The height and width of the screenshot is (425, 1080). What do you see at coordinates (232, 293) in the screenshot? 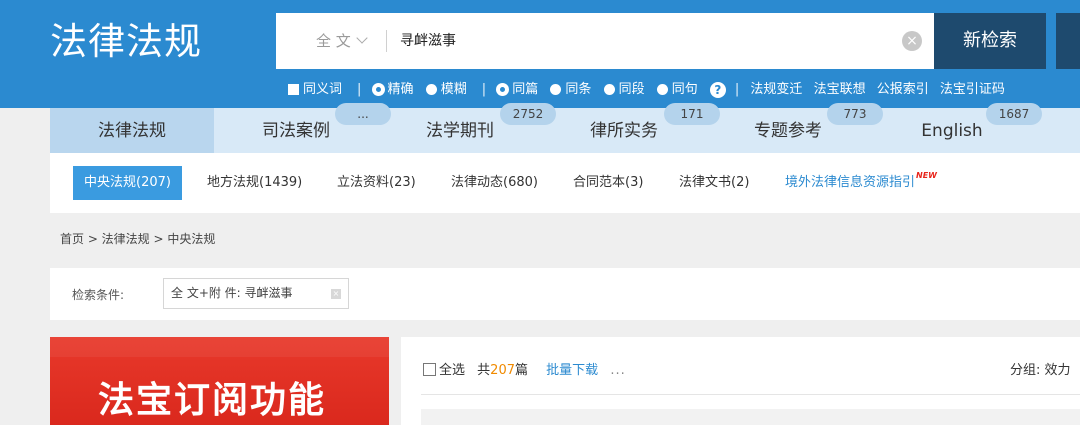
I see `condition-chip-text: 全 文+附 件: 寻衅滋事` at bounding box center [232, 293].